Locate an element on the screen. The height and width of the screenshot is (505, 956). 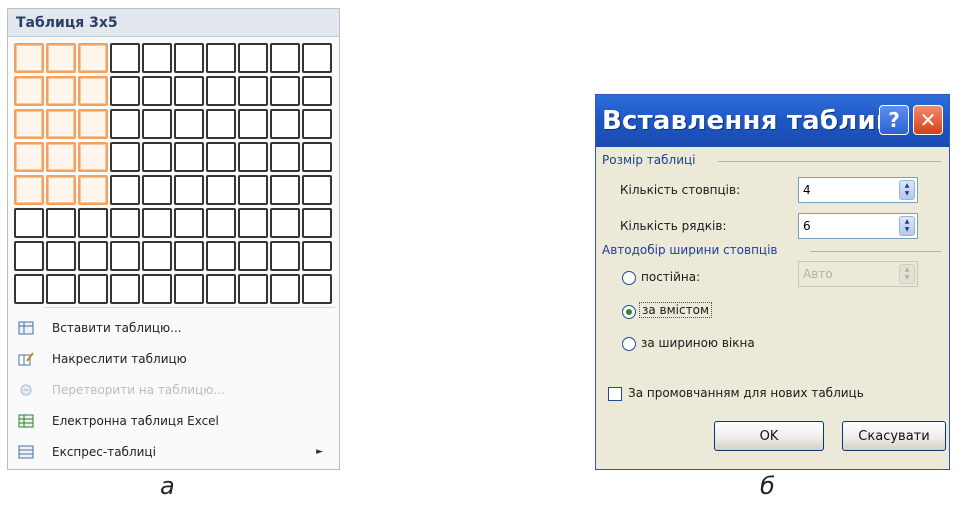
remember-dimensions-checkbox is located at coordinates (615, 394).